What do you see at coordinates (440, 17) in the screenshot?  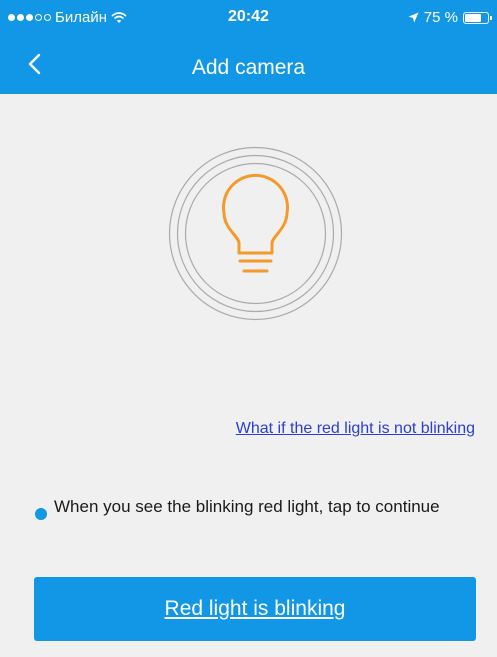 I see `battery-percent: 75 %` at bounding box center [440, 17].